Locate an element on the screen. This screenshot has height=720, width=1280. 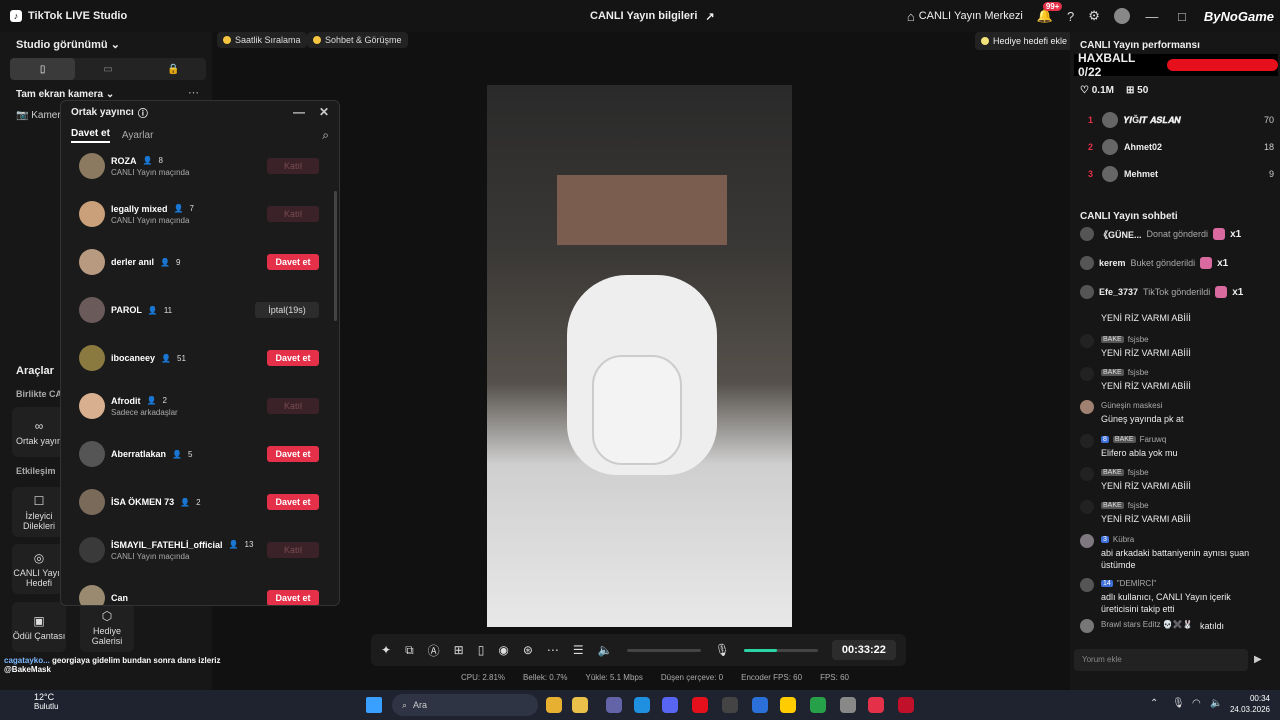
microphone-tray-icon: 🎙 is located at coordinates (1178, 703).